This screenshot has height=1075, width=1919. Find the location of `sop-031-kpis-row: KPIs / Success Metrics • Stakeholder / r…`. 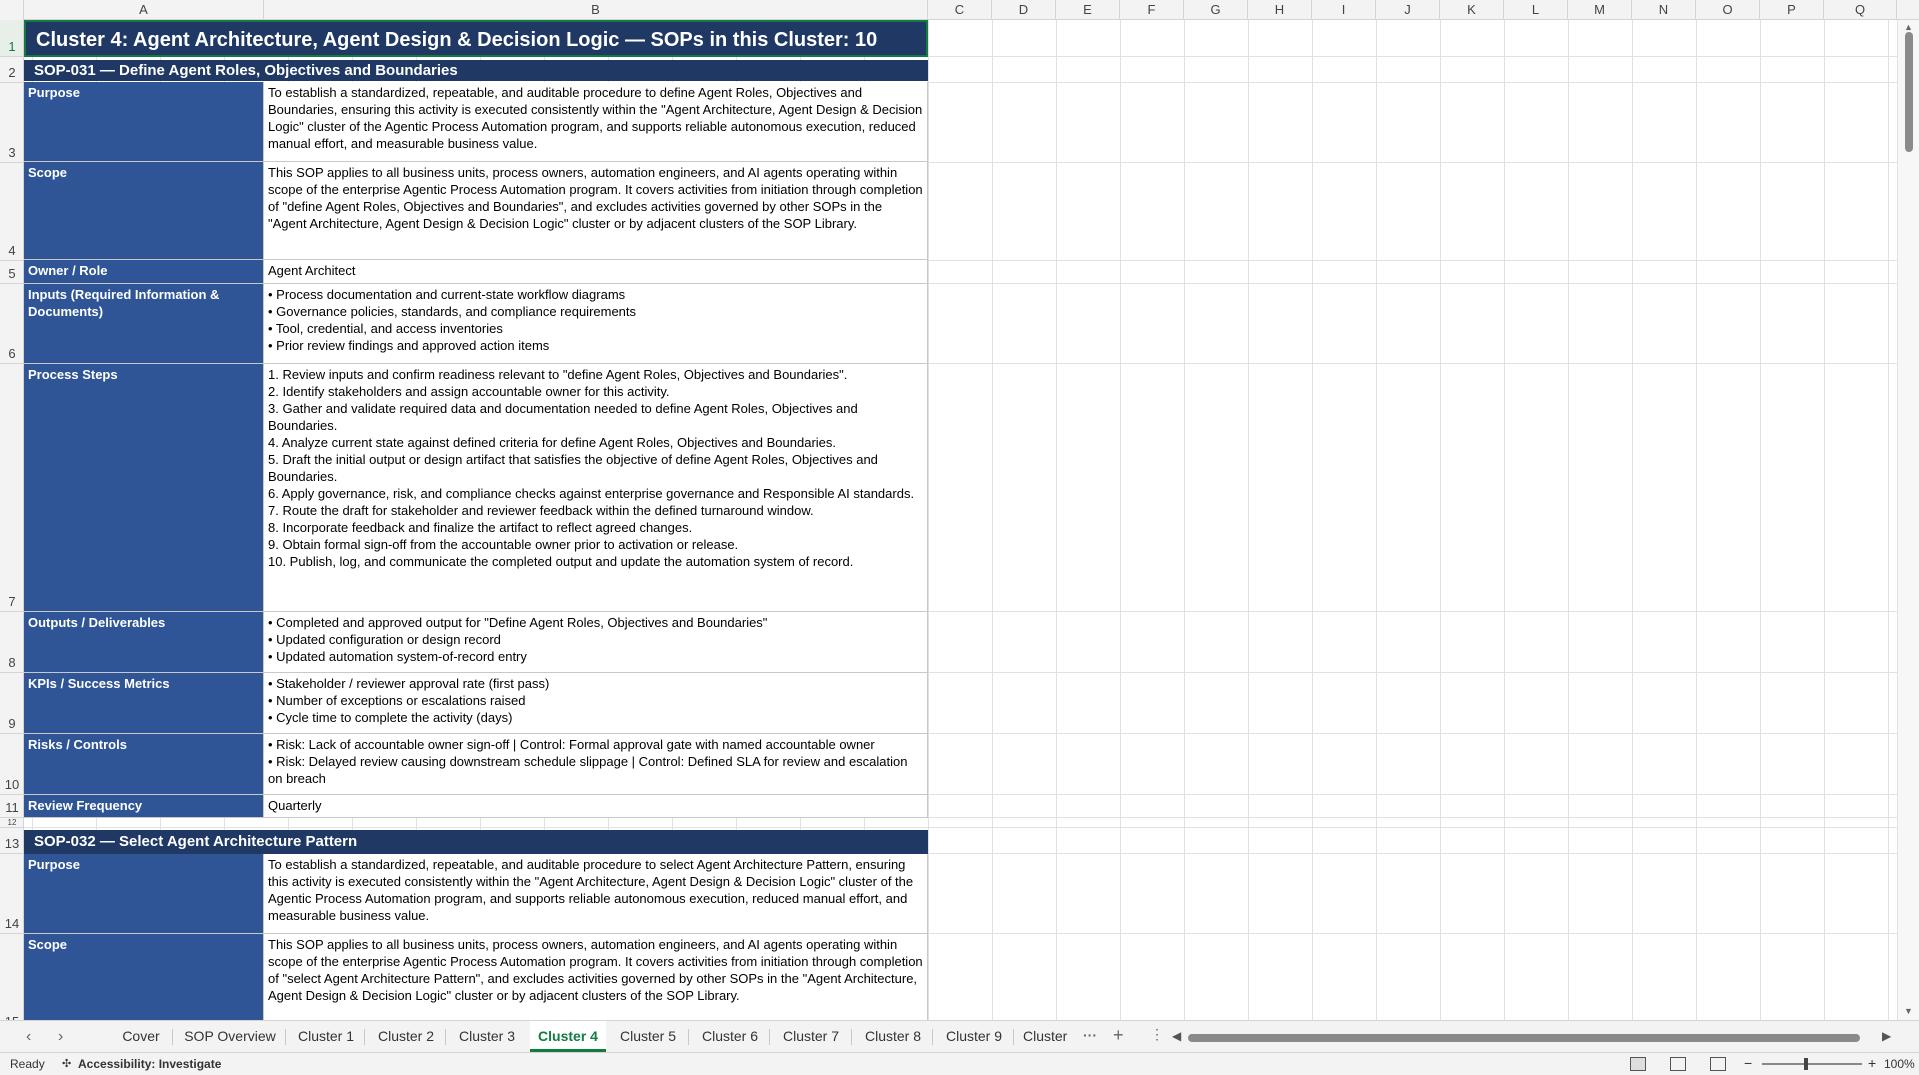

sop-031-kpis-row: KPIs / Success Metrics • Stakeholder / r… is located at coordinates (476, 703).